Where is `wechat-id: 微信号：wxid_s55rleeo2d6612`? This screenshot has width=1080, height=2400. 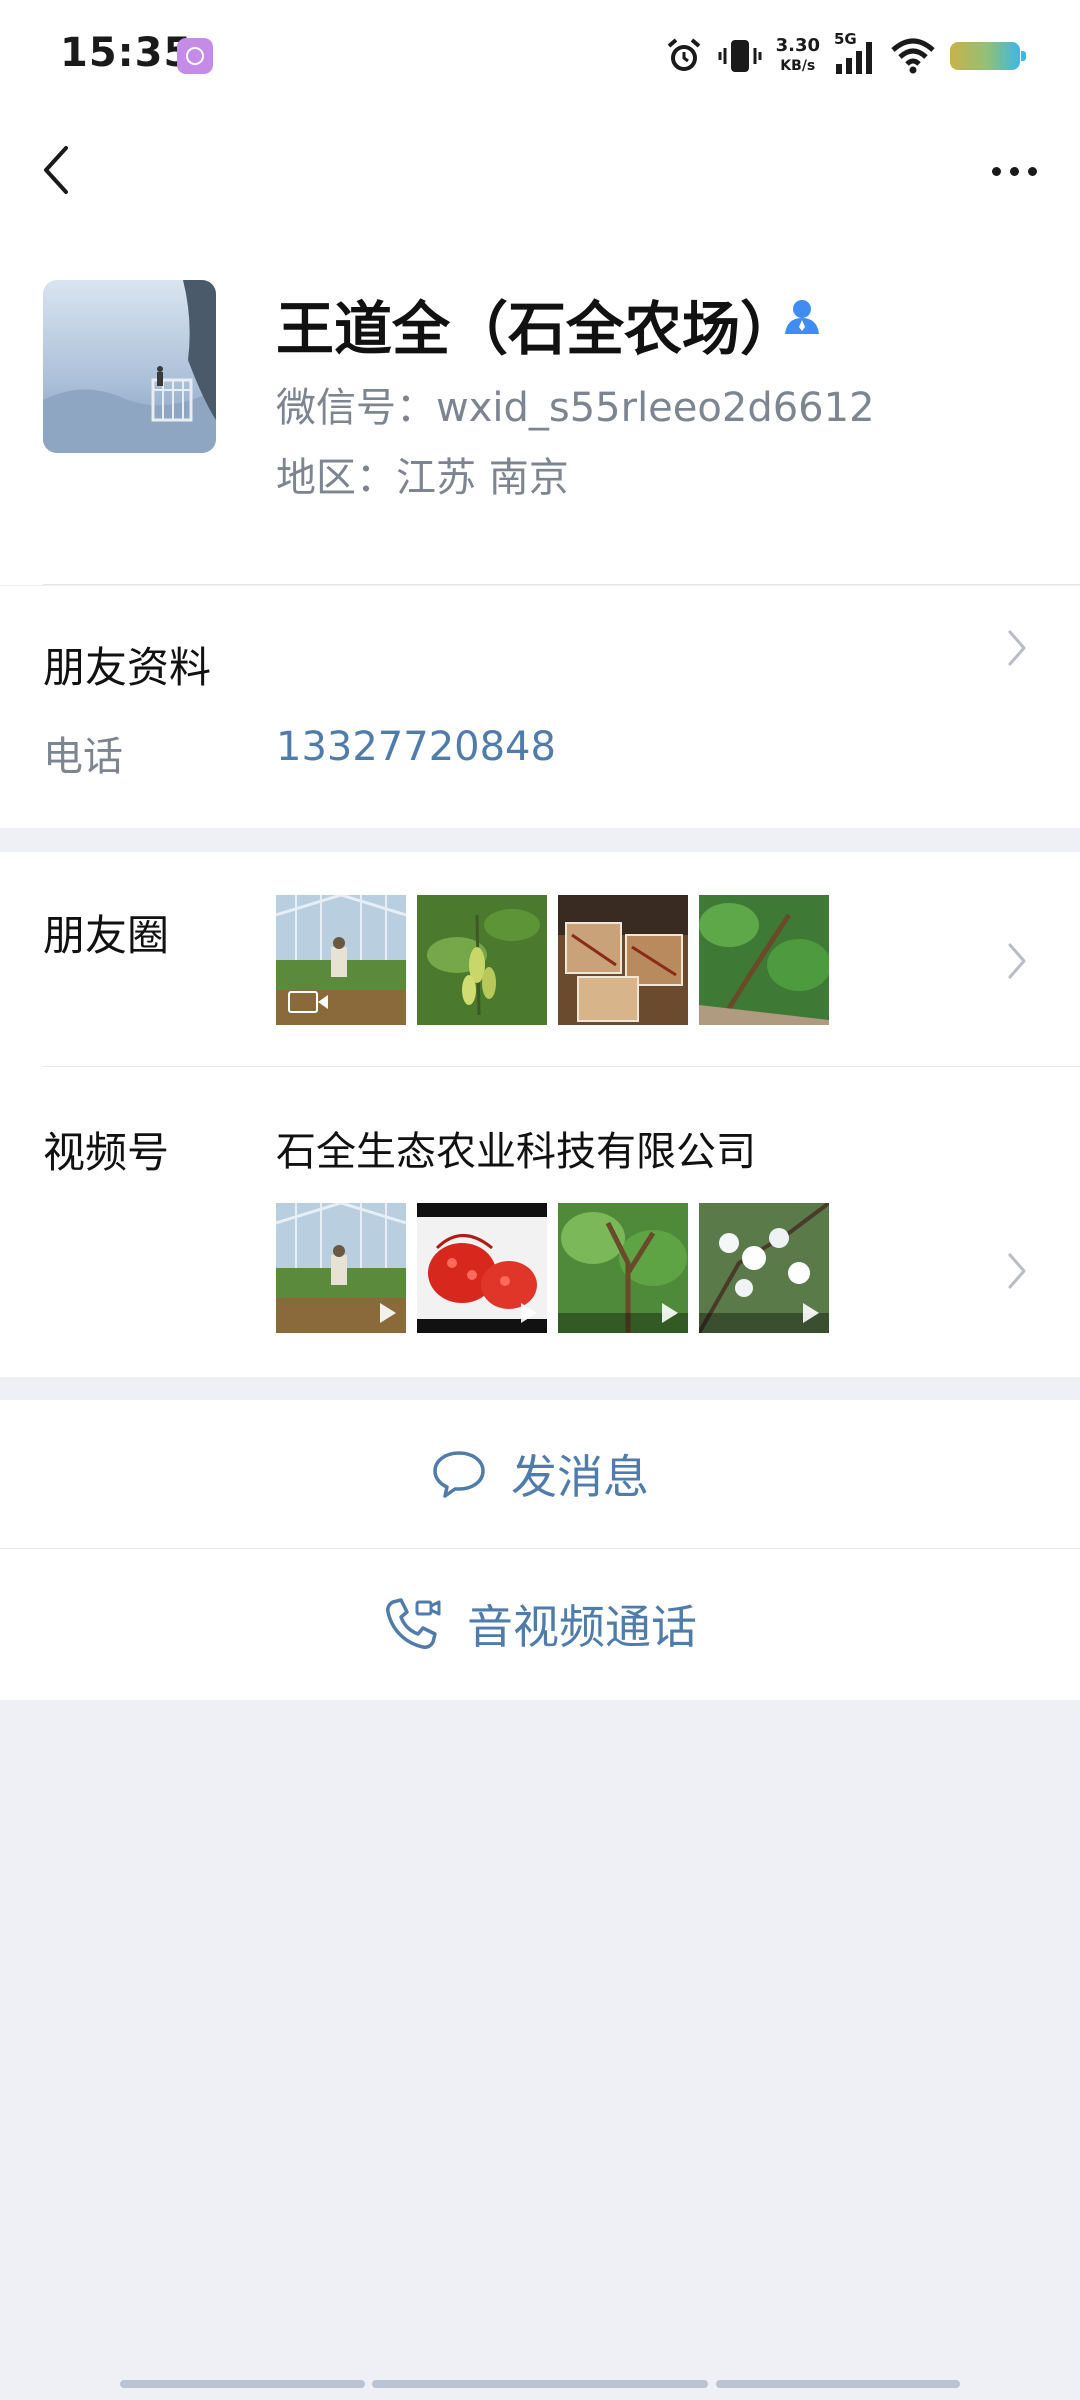 wechat-id: 微信号：wxid_s55rleeo2d6612 is located at coordinates (575, 408).